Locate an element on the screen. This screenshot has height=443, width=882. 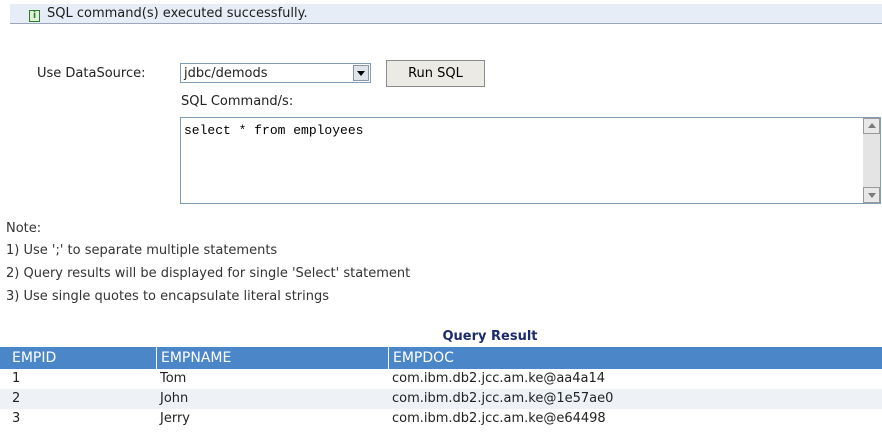
table-row: 1 Tom com.ibm.db2.jcc.am.ke@aa4a14 is located at coordinates (441, 379).